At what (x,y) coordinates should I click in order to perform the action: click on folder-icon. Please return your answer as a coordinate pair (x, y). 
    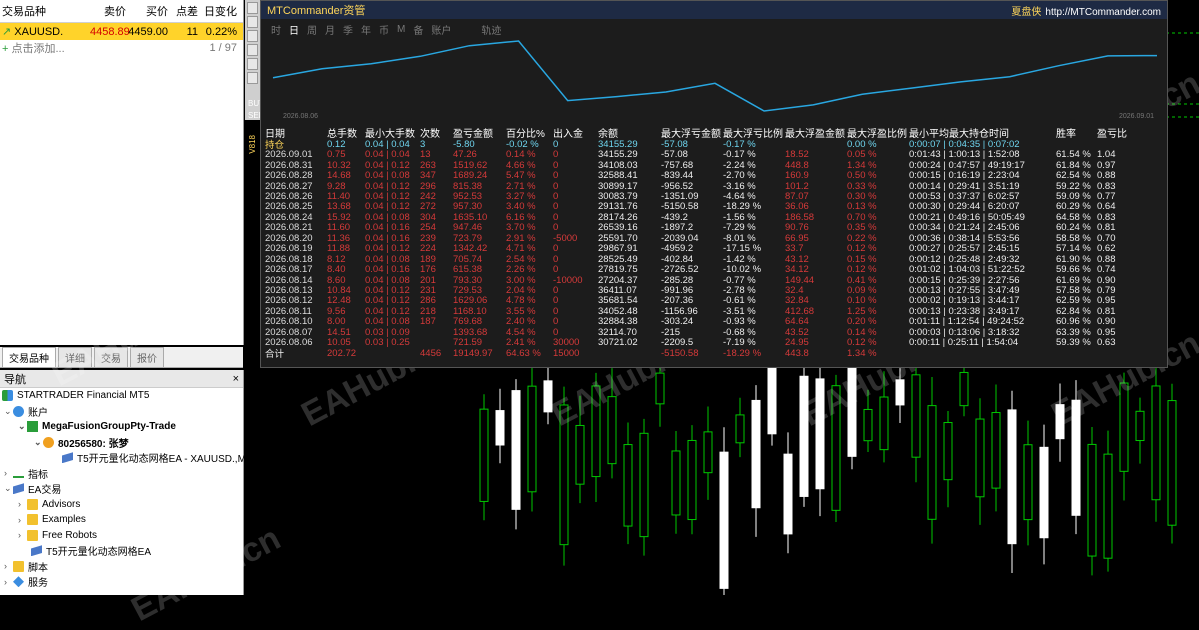
    Looking at the image, I should click on (18, 566).